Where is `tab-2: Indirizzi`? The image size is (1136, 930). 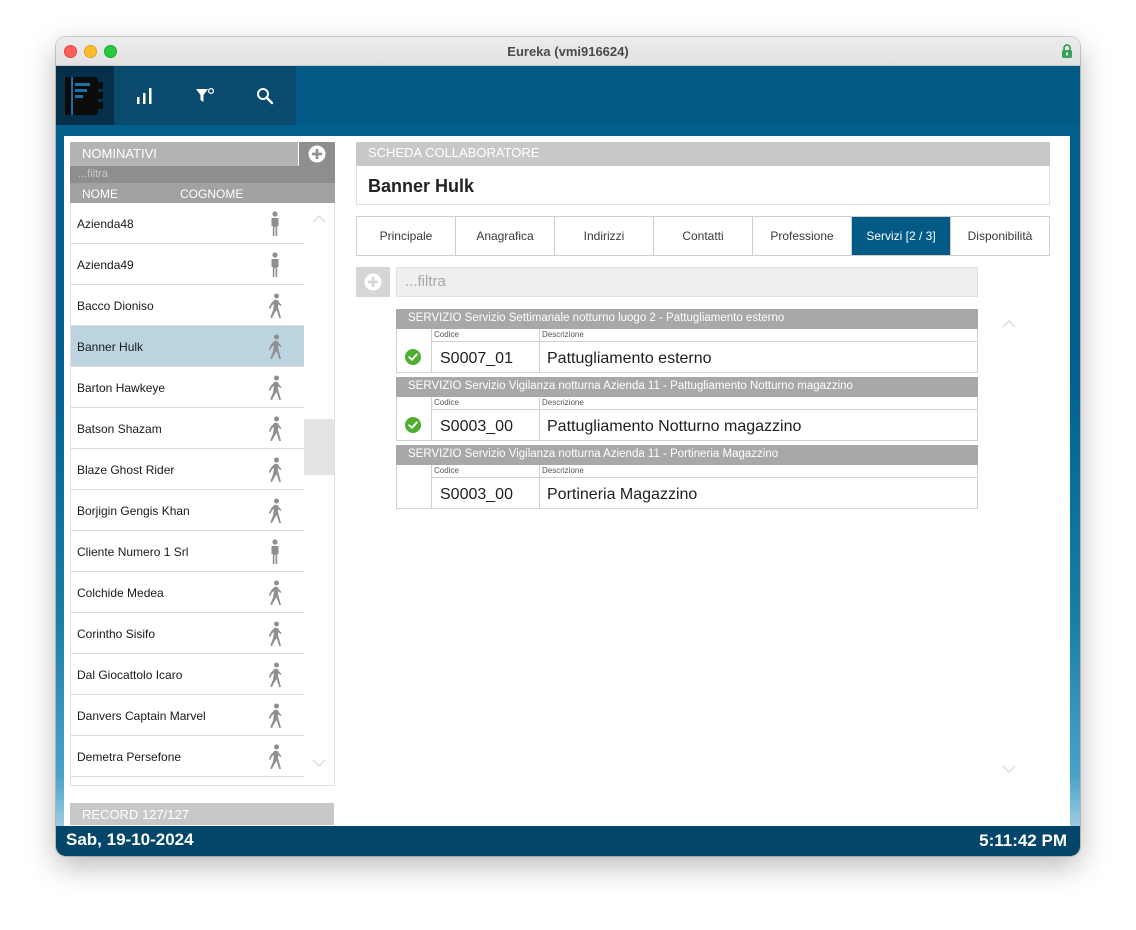
tab-2: Indirizzi is located at coordinates (604, 236).